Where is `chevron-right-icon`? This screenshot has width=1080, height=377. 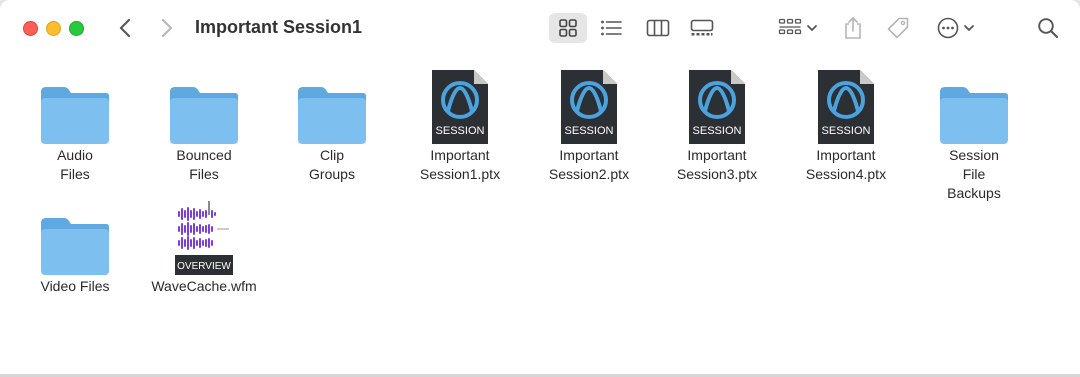 chevron-right-icon is located at coordinates (167, 28).